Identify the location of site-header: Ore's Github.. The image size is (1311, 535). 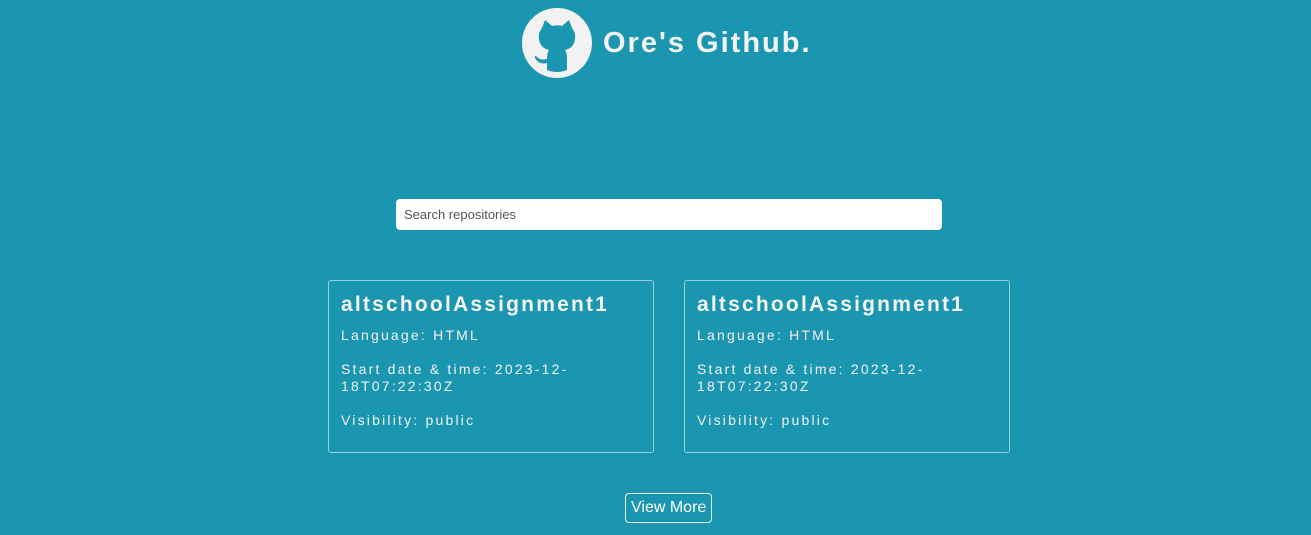
(667, 43).